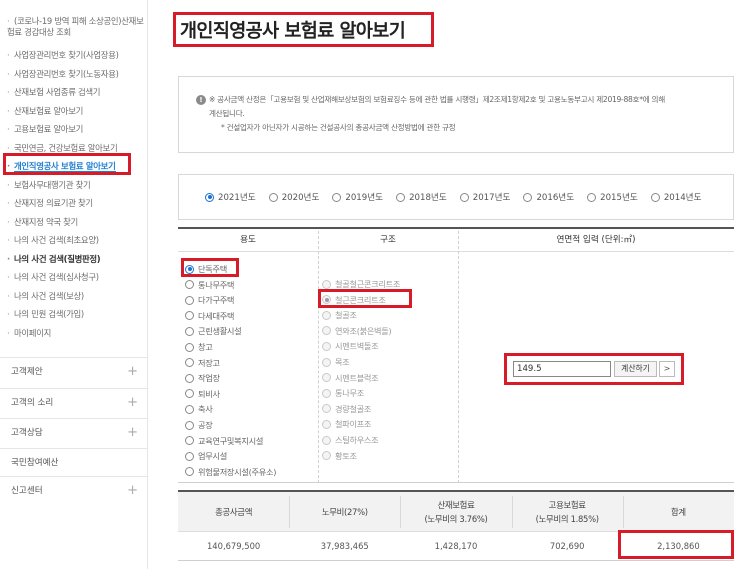 This screenshot has height=569, width=743. Describe the element at coordinates (74, 490) in the screenshot. I see `sidebar-group: 신고센터 +` at that location.